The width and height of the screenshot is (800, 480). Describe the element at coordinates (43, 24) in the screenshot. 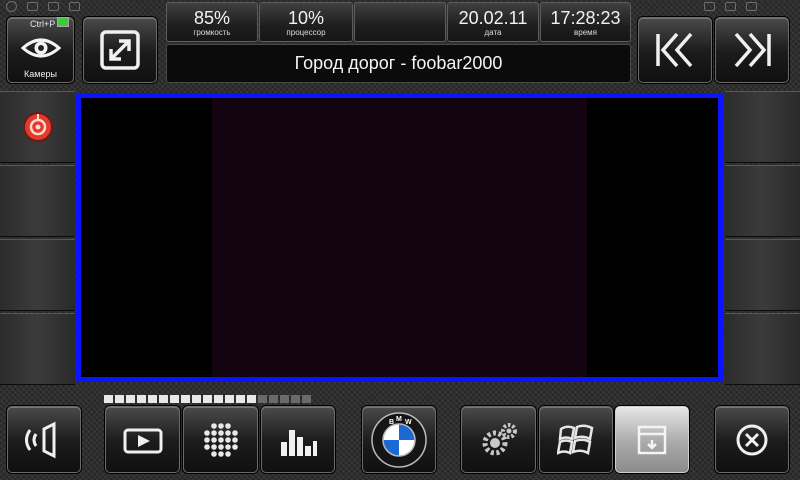

I see `camera-shortcut-label: Ctrl+P` at that location.